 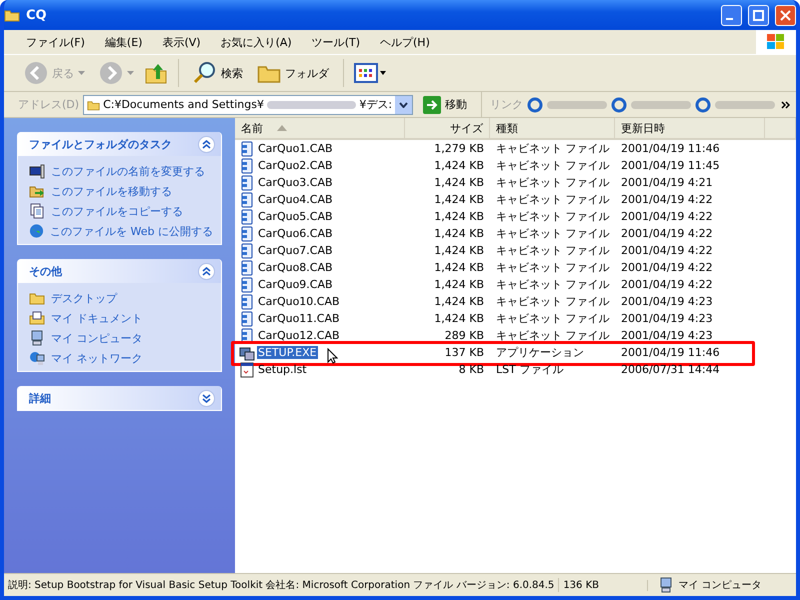 I want to click on file-name: CarQuo2.CAB, so click(x=295, y=165).